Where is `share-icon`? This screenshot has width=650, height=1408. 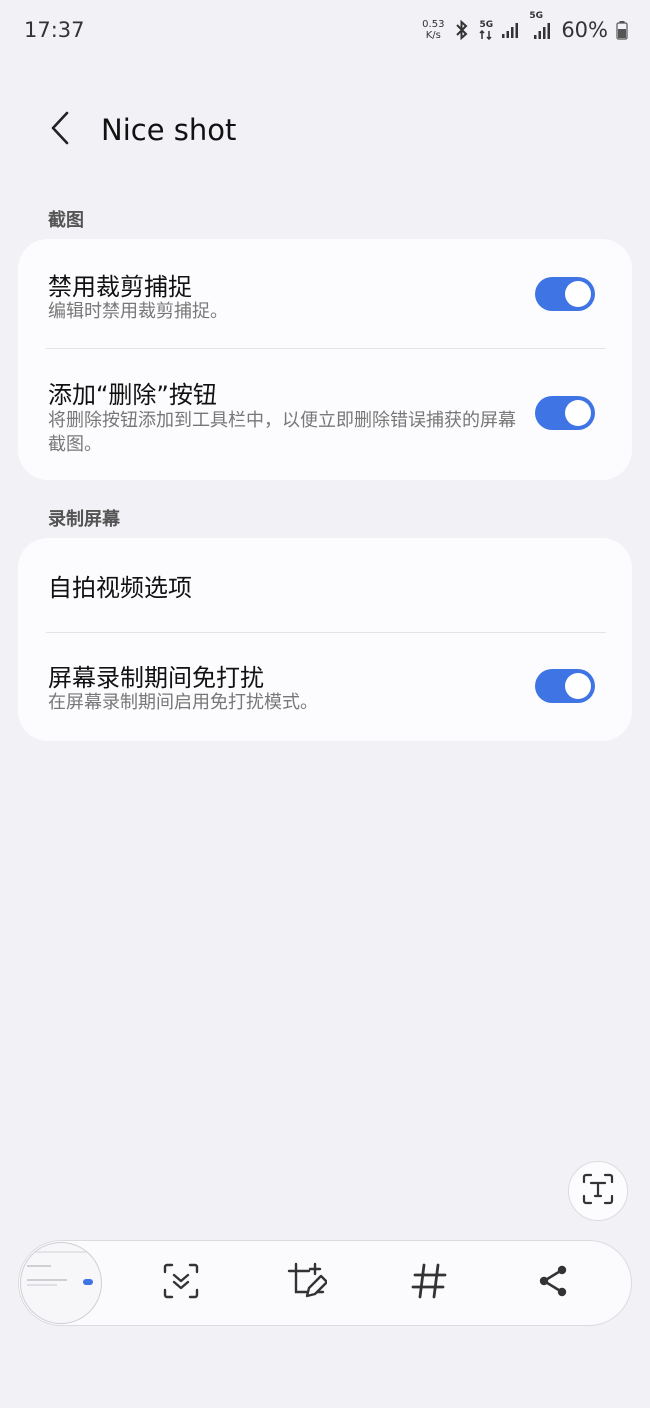
share-icon is located at coordinates (553, 1283).